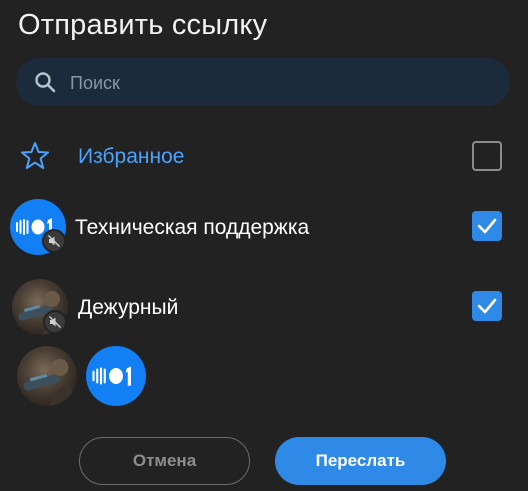 The width and height of the screenshot is (528, 491). I want to click on contact-name: Техническая поддержка, so click(192, 227).